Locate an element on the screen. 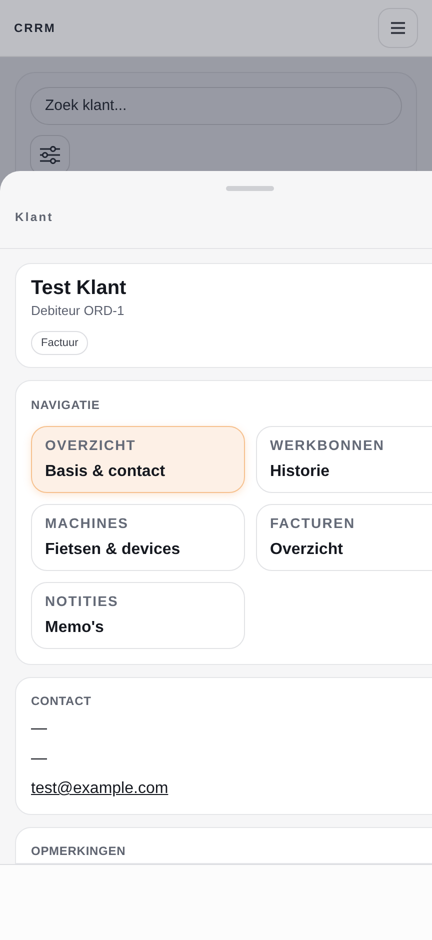  menu-button is located at coordinates (398, 28).